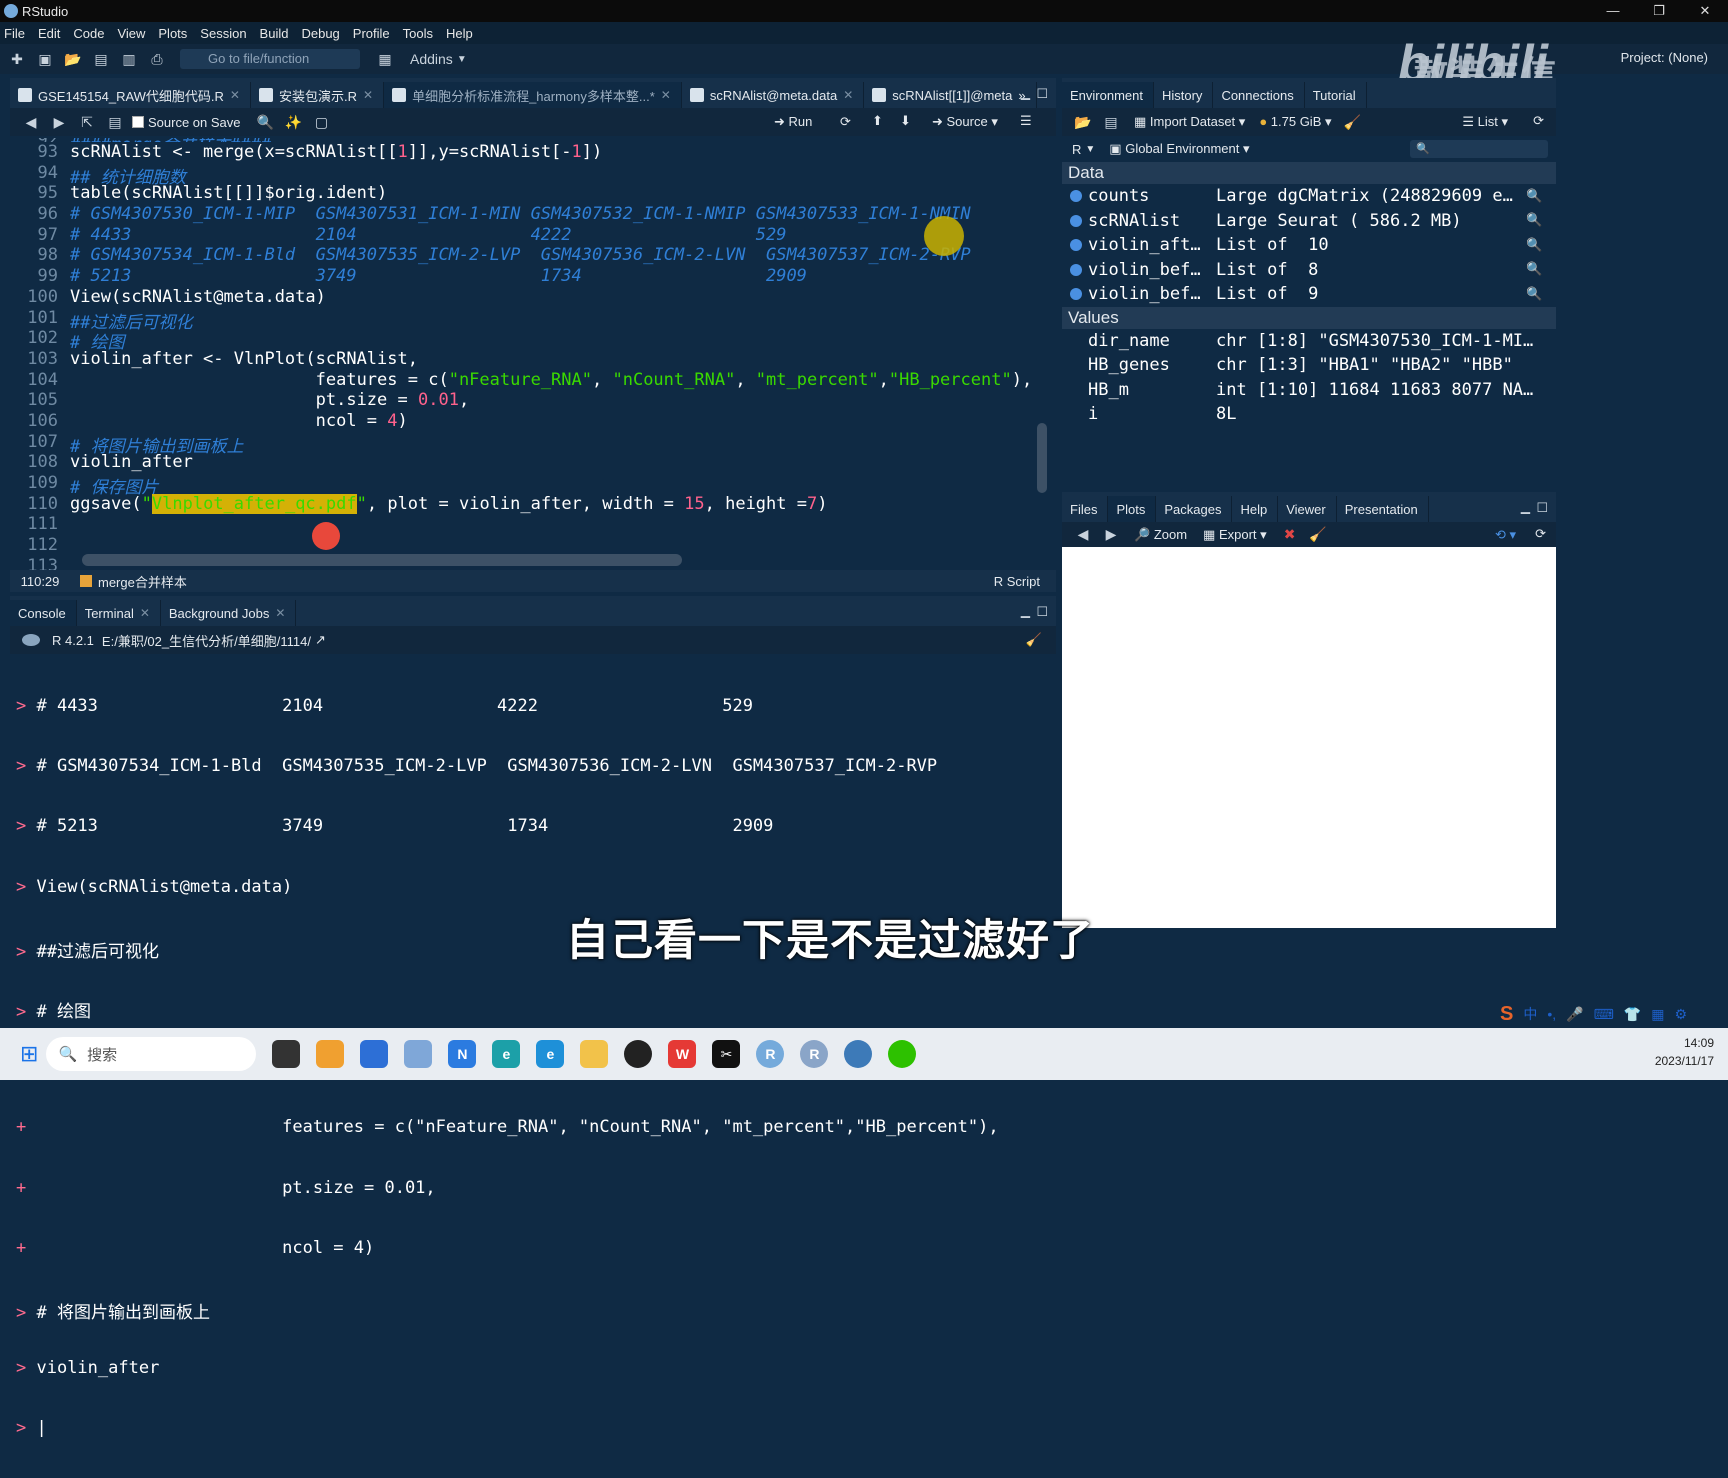 The image size is (1728, 1478). What do you see at coordinates (770, 1054) in the screenshot?
I see `rstudio-icon: R` at bounding box center [770, 1054].